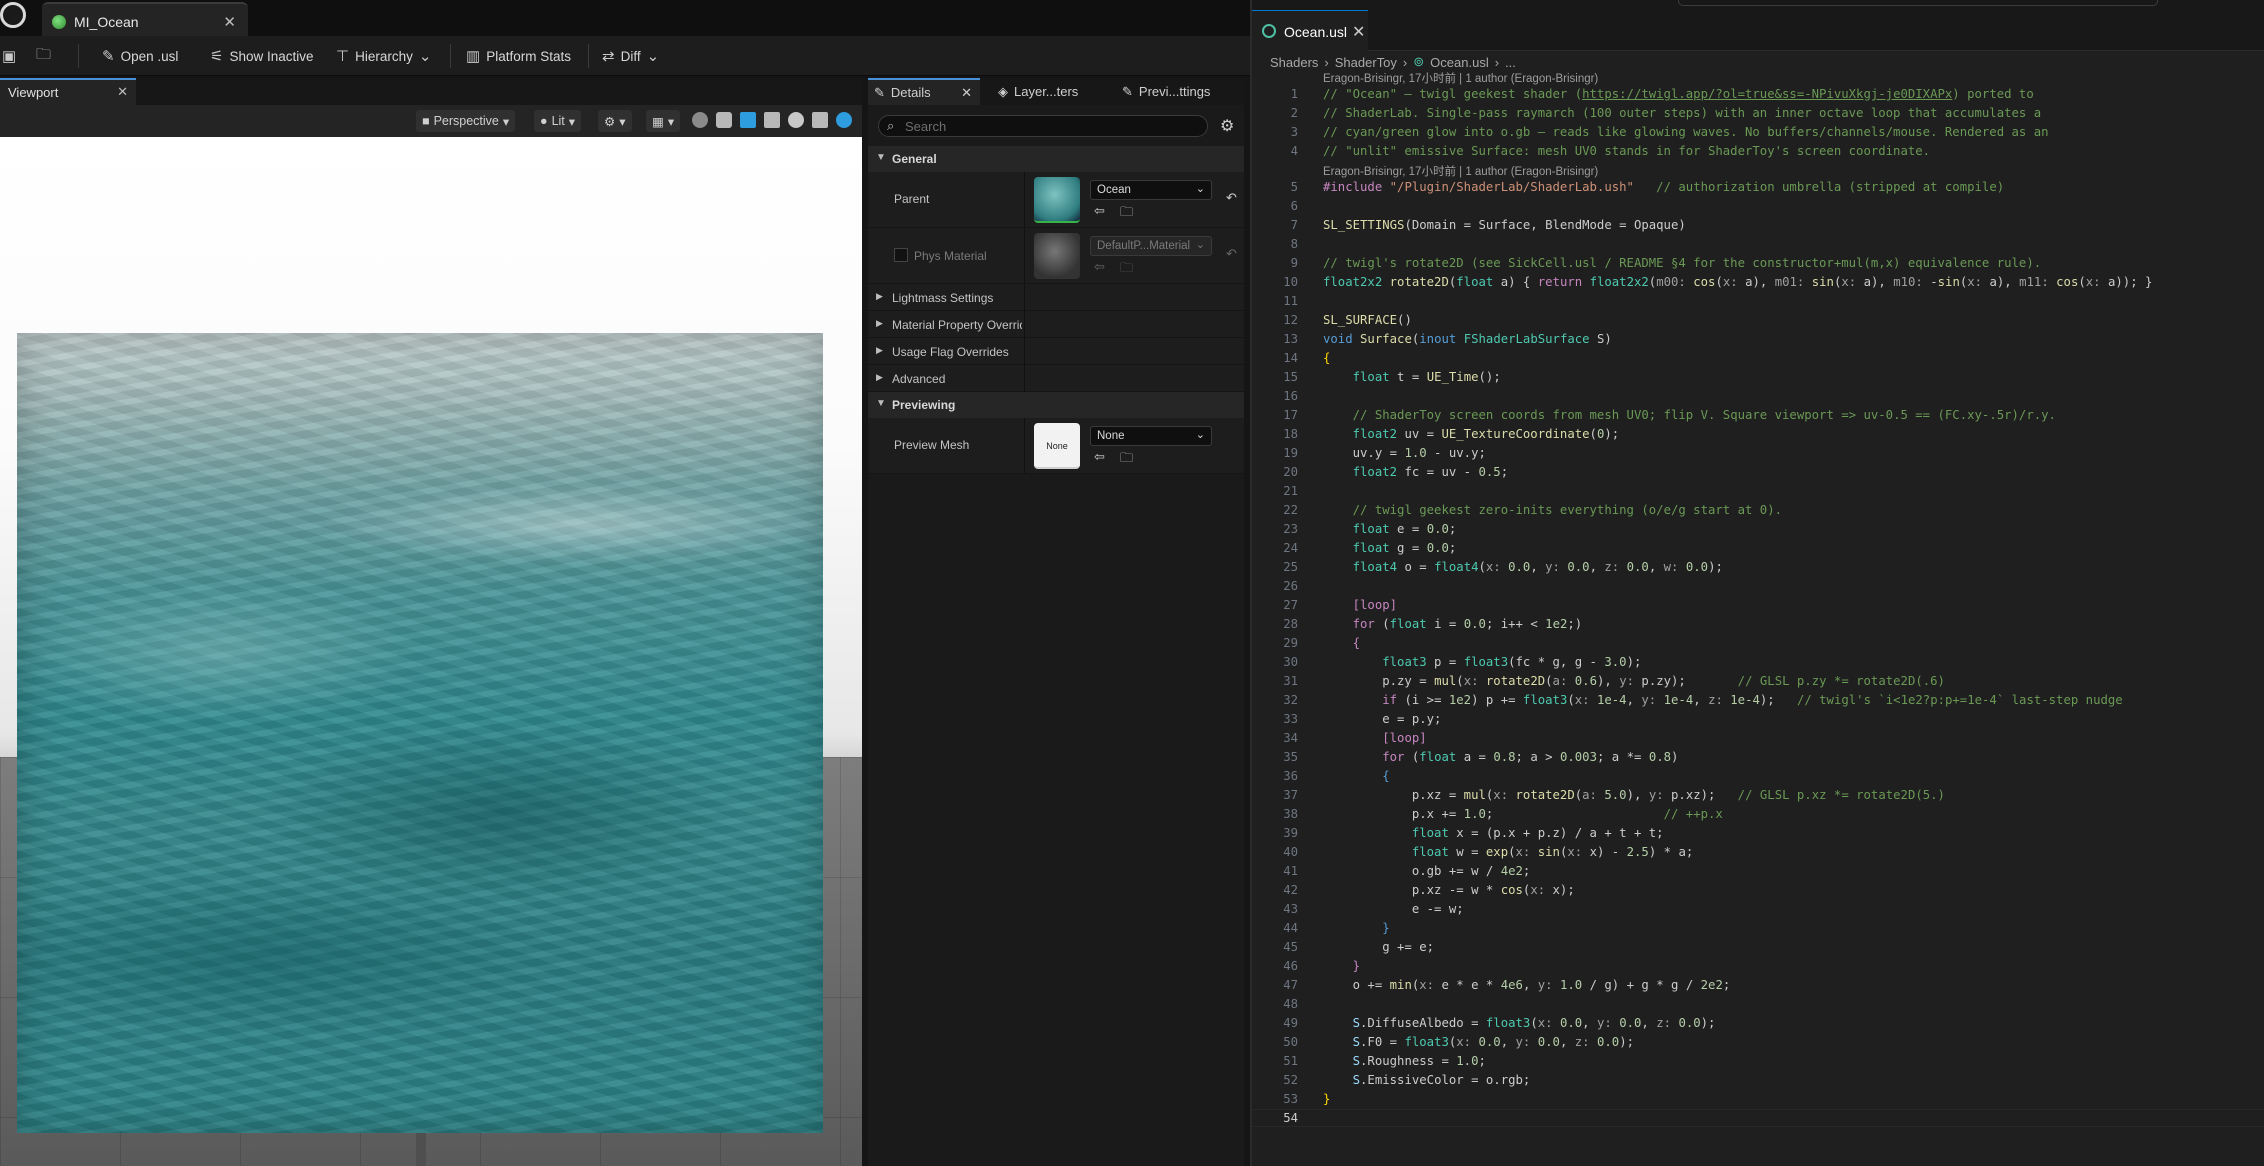 This screenshot has width=2264, height=1166. What do you see at coordinates (1227, 126) in the screenshot?
I see `gear-icon: ⚙` at bounding box center [1227, 126].